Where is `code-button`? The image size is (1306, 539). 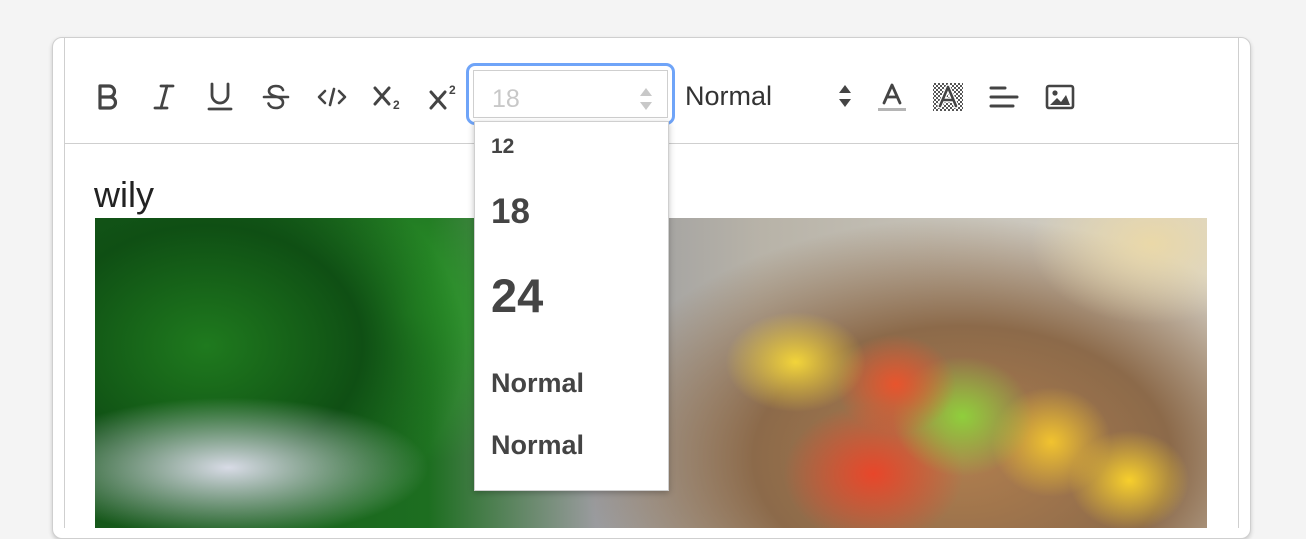 code-button is located at coordinates (332, 97).